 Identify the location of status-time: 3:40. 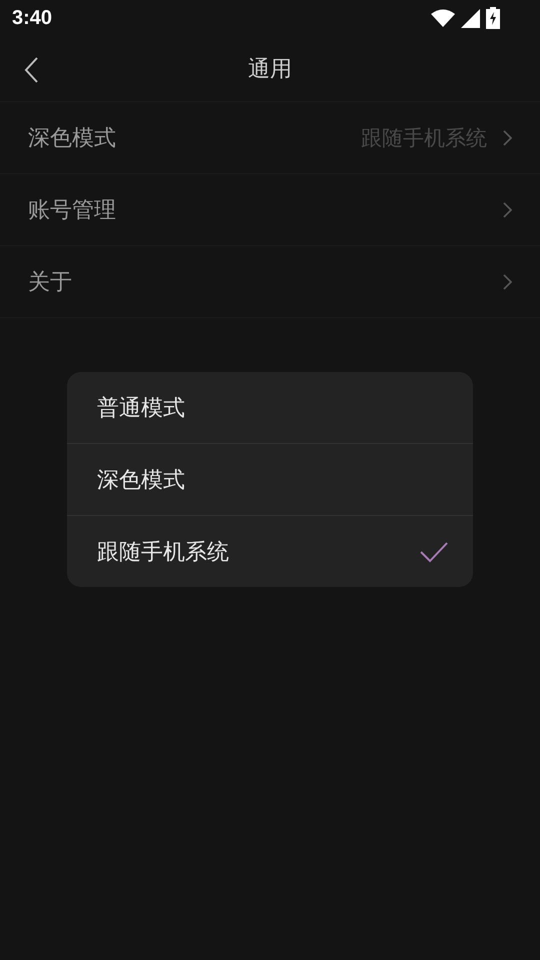
(32, 18).